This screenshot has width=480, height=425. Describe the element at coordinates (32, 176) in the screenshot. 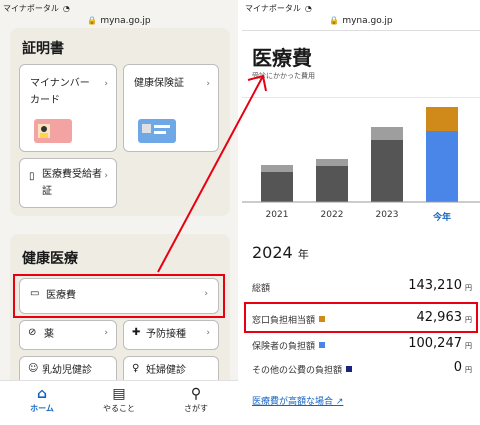

I see `document-icon: ▯` at that location.